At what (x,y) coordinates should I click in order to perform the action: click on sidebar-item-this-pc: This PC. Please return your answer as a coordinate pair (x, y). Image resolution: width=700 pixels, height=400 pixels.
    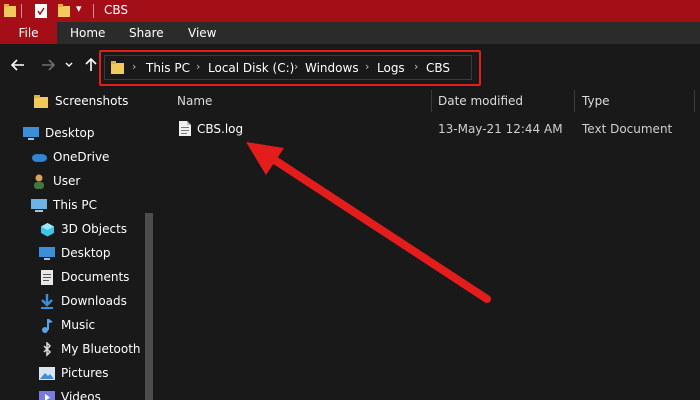
    Looking at the image, I should click on (77, 205).